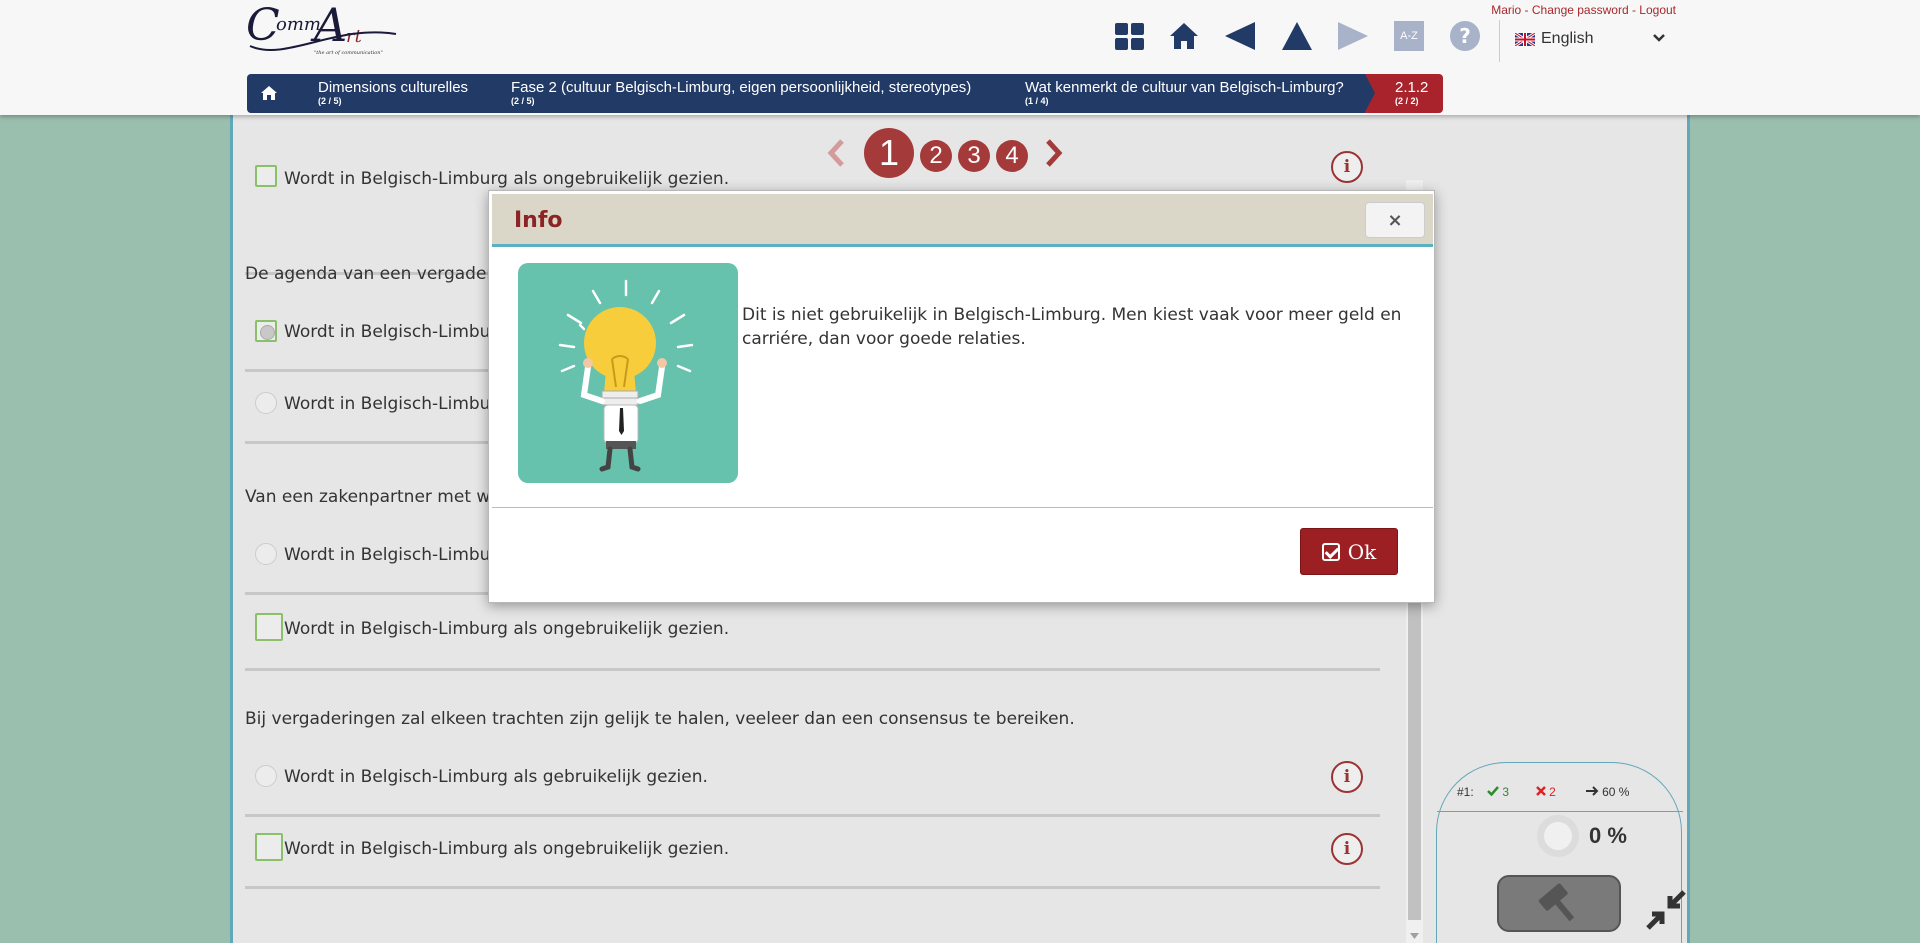 The height and width of the screenshot is (943, 1920). I want to click on ok-button: Ok, so click(1349, 551).